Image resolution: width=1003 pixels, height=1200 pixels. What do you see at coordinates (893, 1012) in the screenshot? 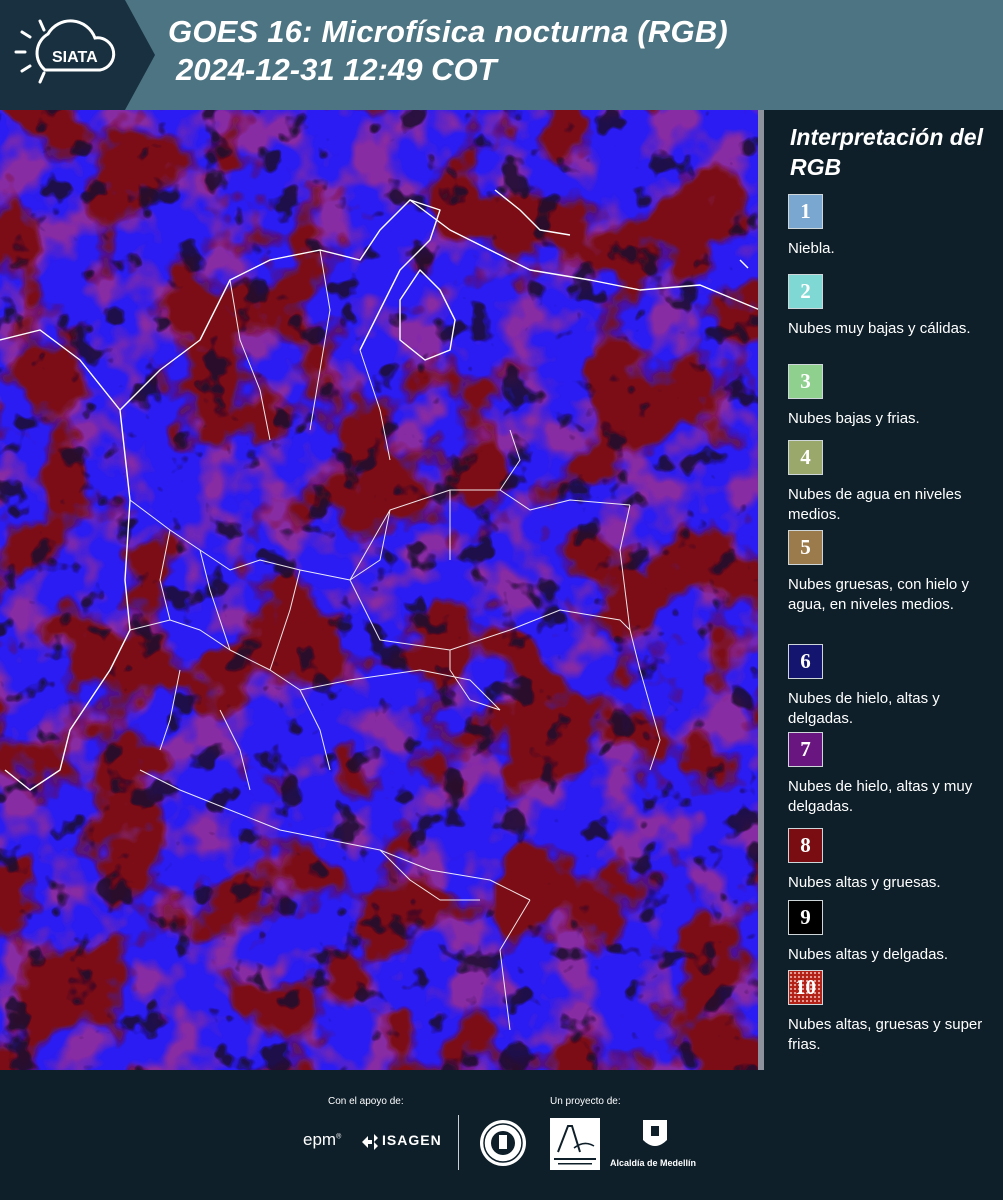
I see `legend-item: 10 Nubes altas, gruesas y super frias.` at bounding box center [893, 1012].